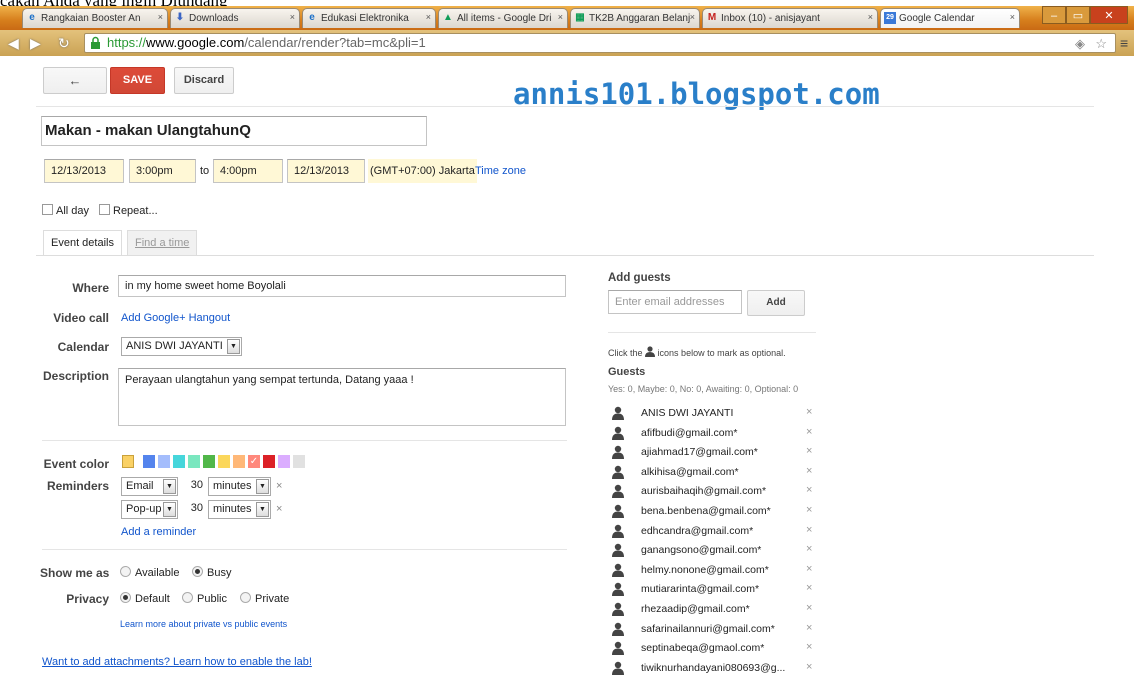 This screenshot has height=679, width=1134. Describe the element at coordinates (95, 18) in the screenshot. I see `browser-tab: e Rangkaian Booster An ×` at that location.